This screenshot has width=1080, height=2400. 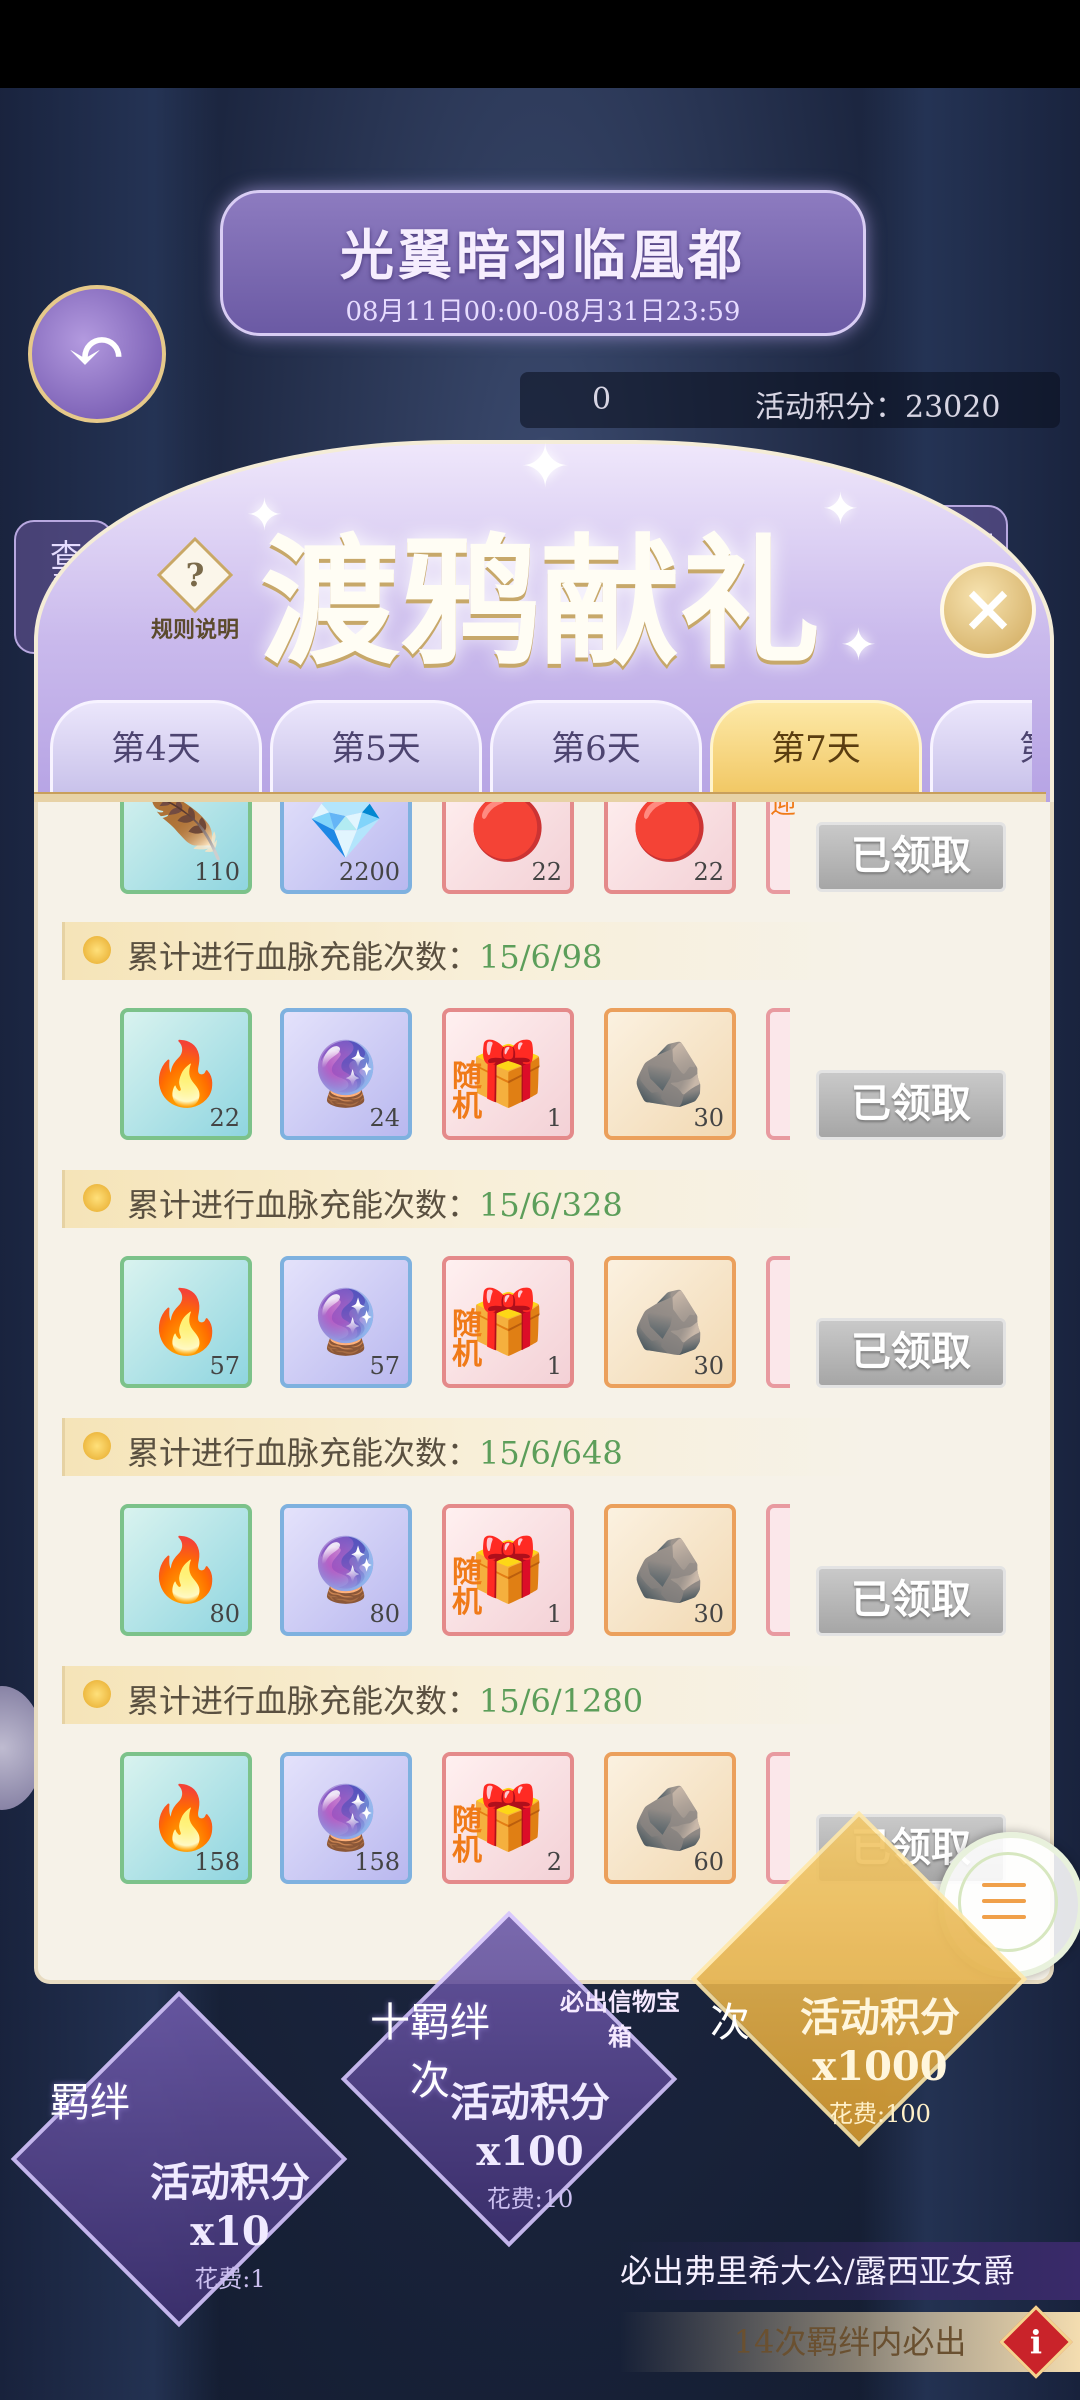 I want to click on draw-once-prefix: 羁绊, so click(x=90, y=2103).